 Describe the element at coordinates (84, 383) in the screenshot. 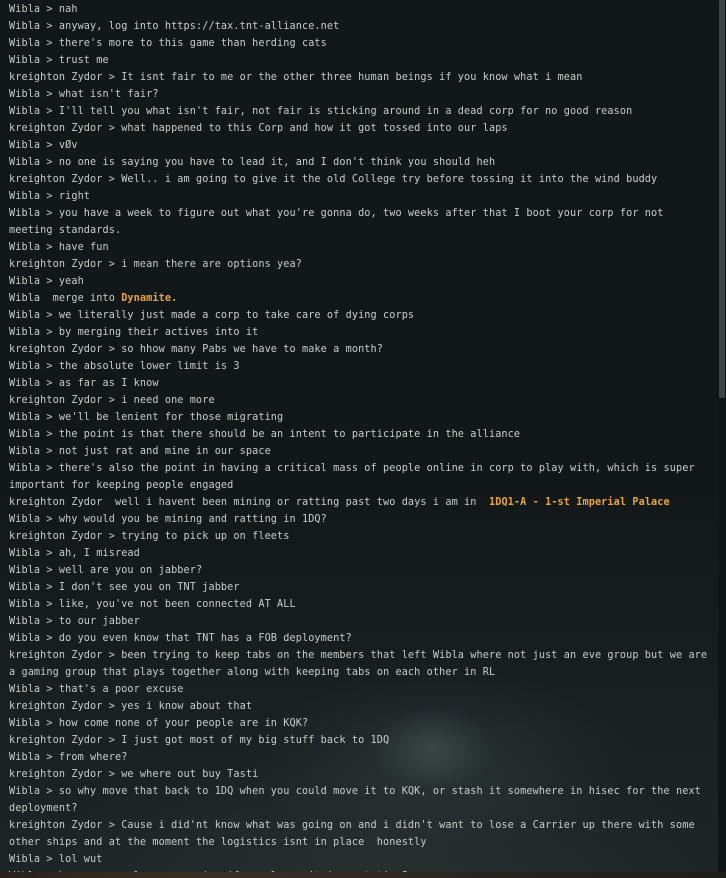

I see `chat-message-text: Wibla > as far as I know` at that location.